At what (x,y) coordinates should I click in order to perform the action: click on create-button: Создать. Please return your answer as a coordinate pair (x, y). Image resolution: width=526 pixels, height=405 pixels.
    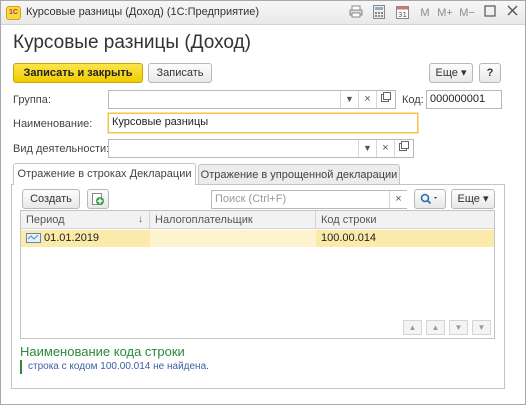
    Looking at the image, I should click on (51, 199).